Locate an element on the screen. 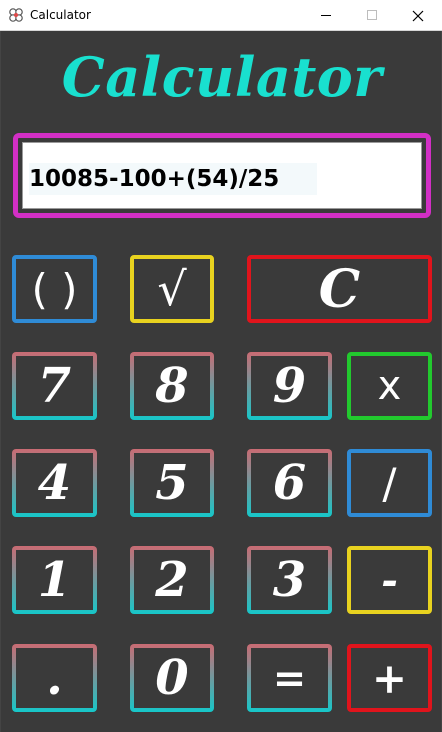  digit-2-button: 2 is located at coordinates (172, 580).